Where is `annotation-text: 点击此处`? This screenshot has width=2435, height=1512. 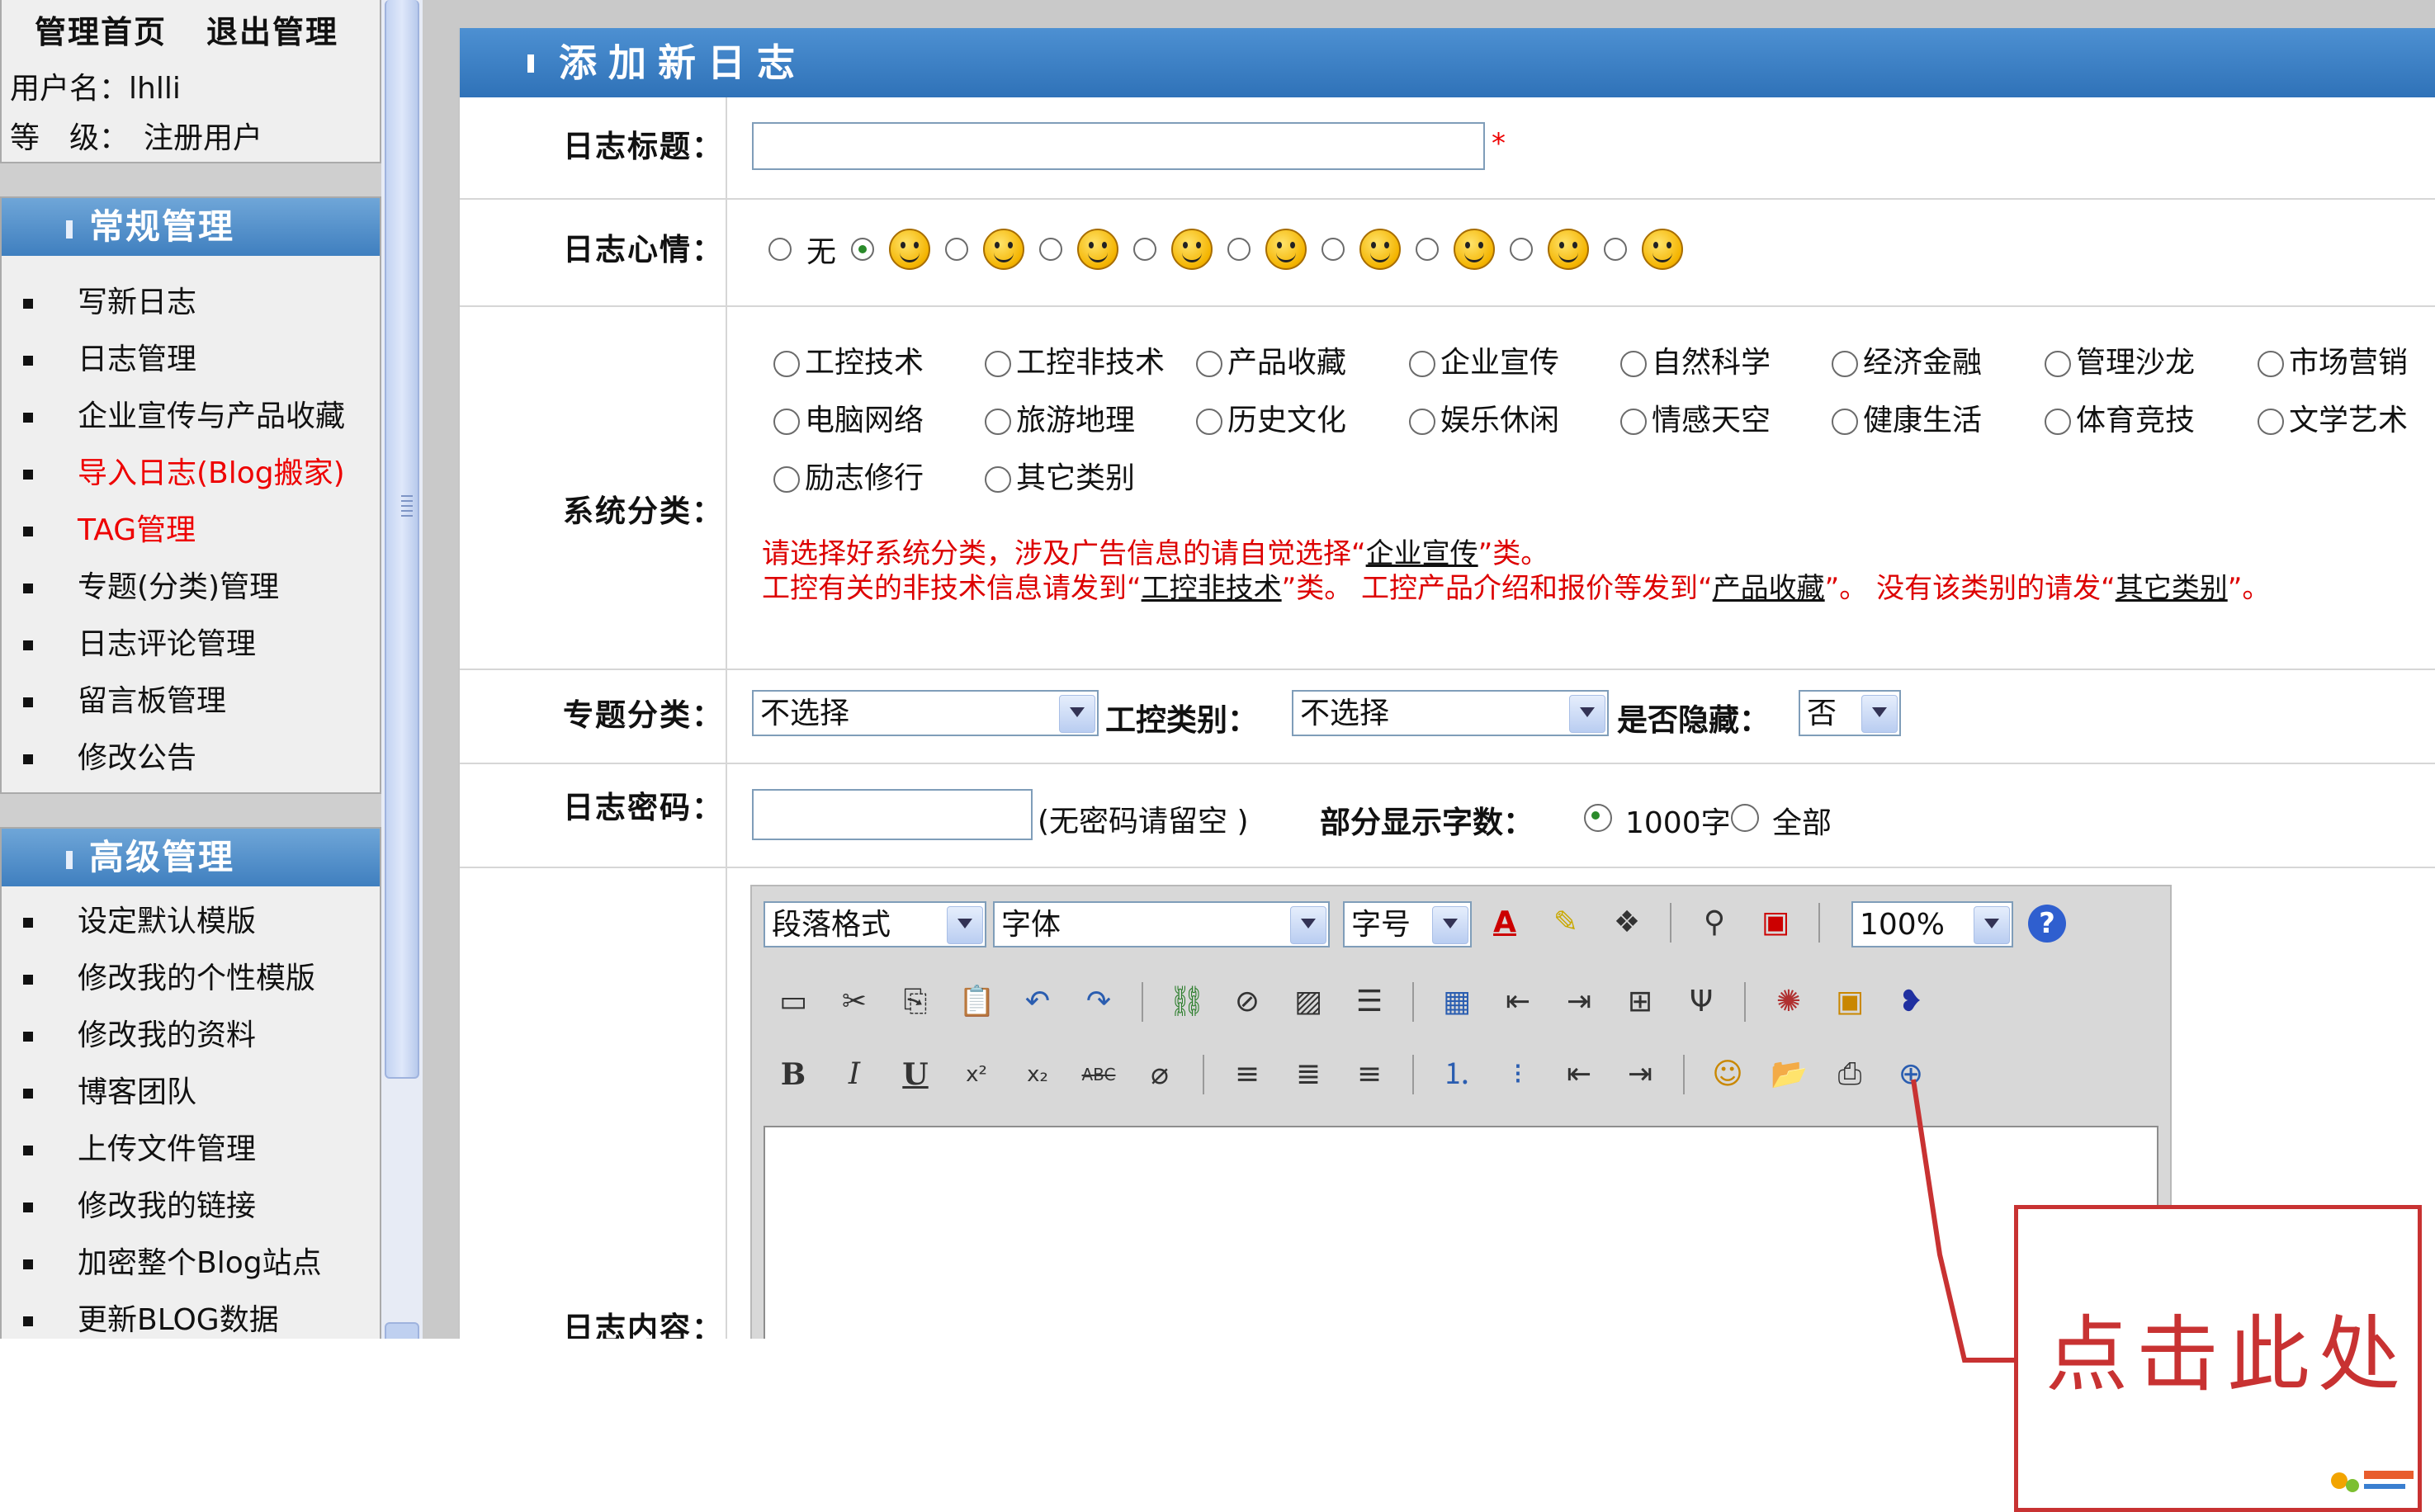
annotation-text: 点击此处 is located at coordinates (2227, 1355).